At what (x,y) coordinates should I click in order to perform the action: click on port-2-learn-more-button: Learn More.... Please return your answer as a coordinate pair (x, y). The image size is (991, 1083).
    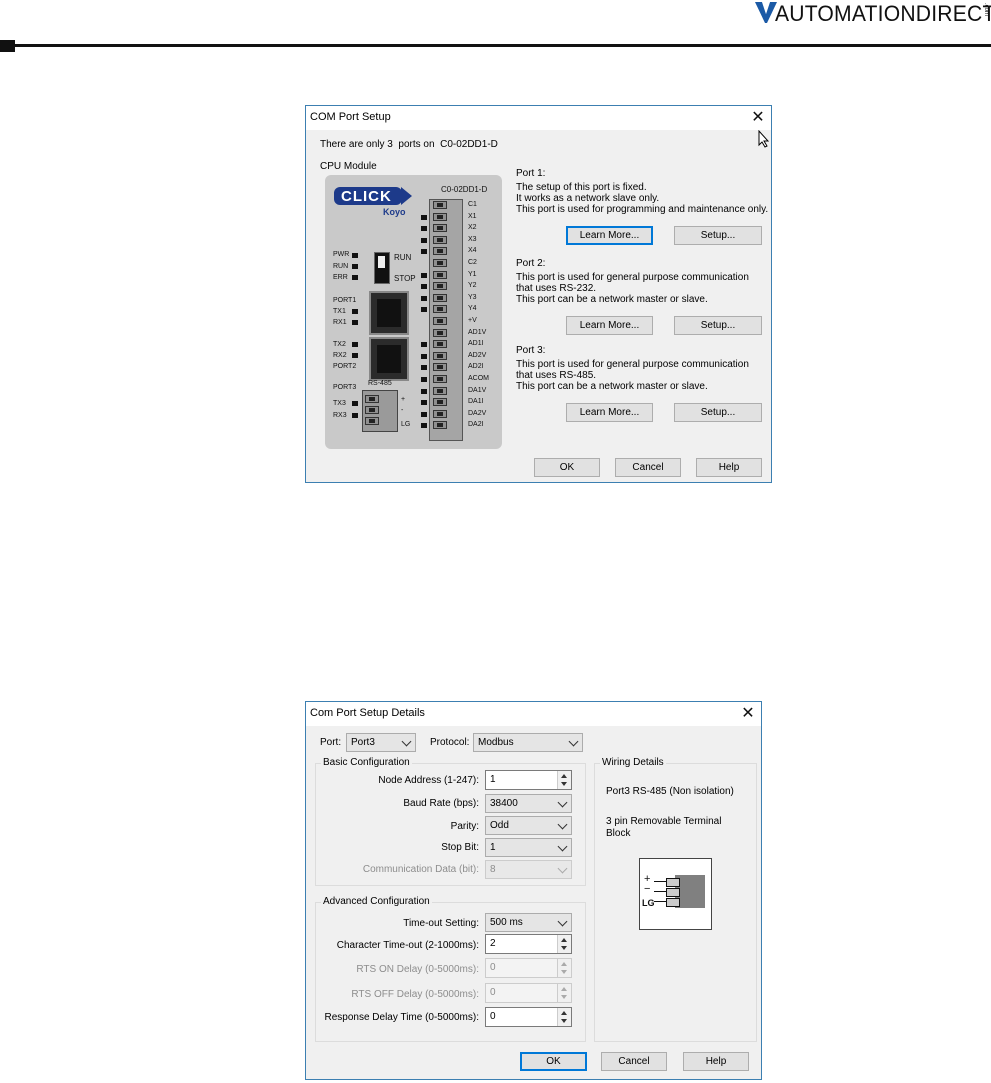
    Looking at the image, I should click on (609, 325).